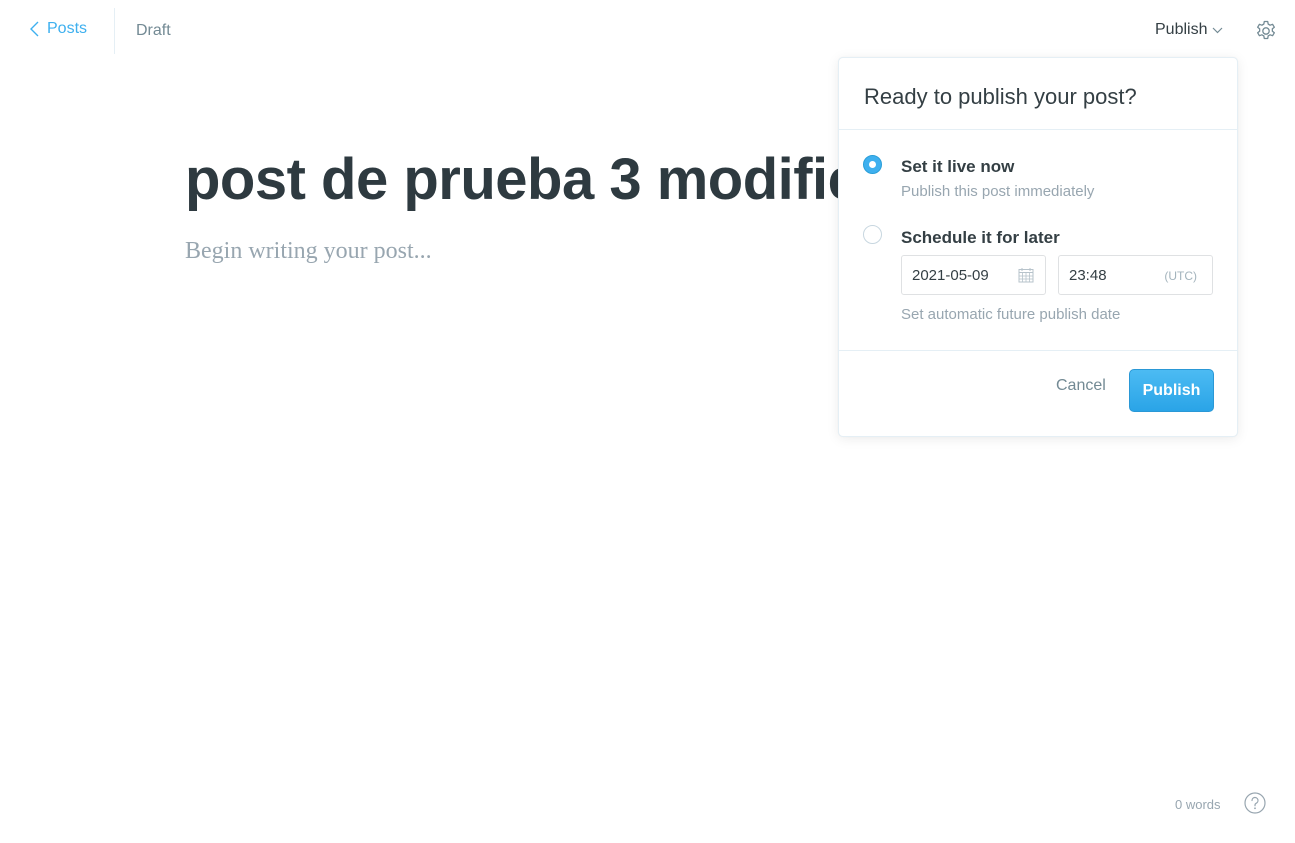 The image size is (1295, 843). I want to click on radio-selected-dot, so click(872, 164).